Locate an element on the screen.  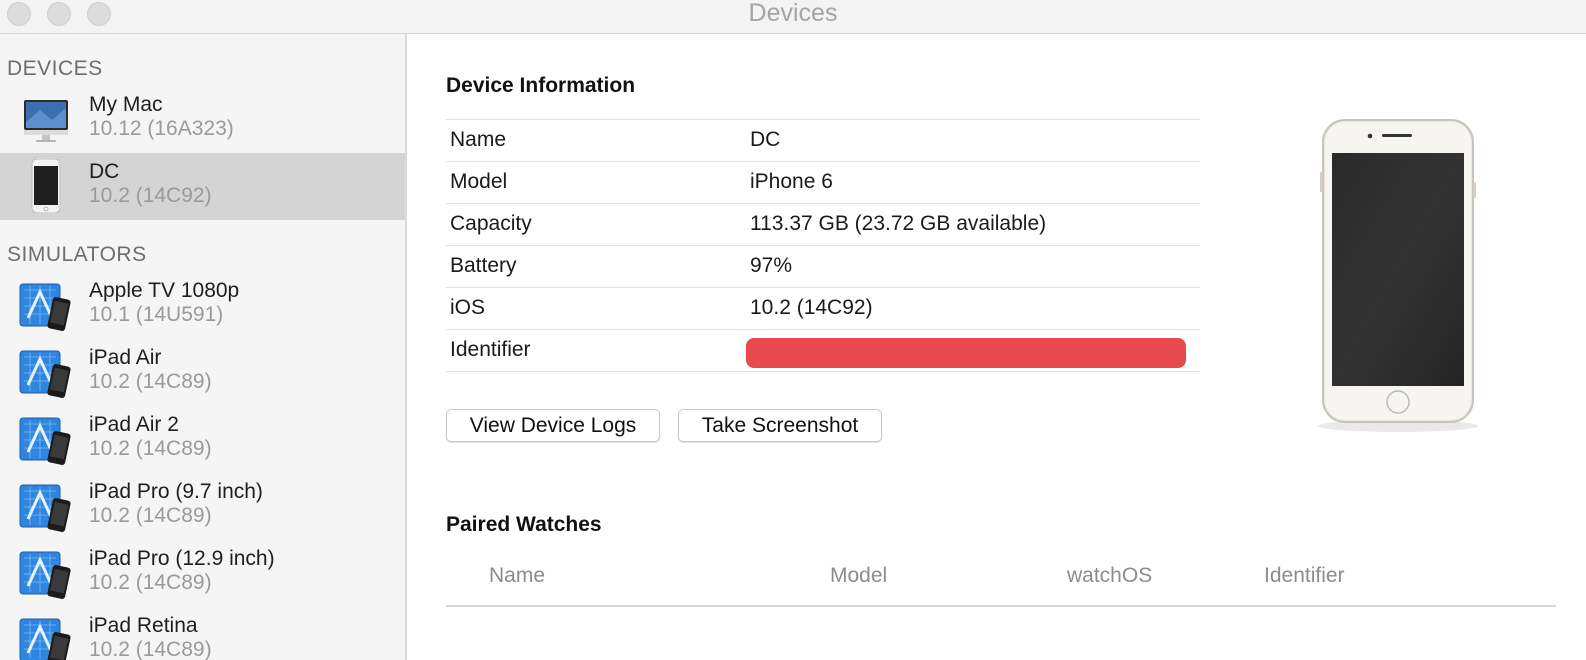
simulator-name: iPad Air 2 is located at coordinates (134, 424).